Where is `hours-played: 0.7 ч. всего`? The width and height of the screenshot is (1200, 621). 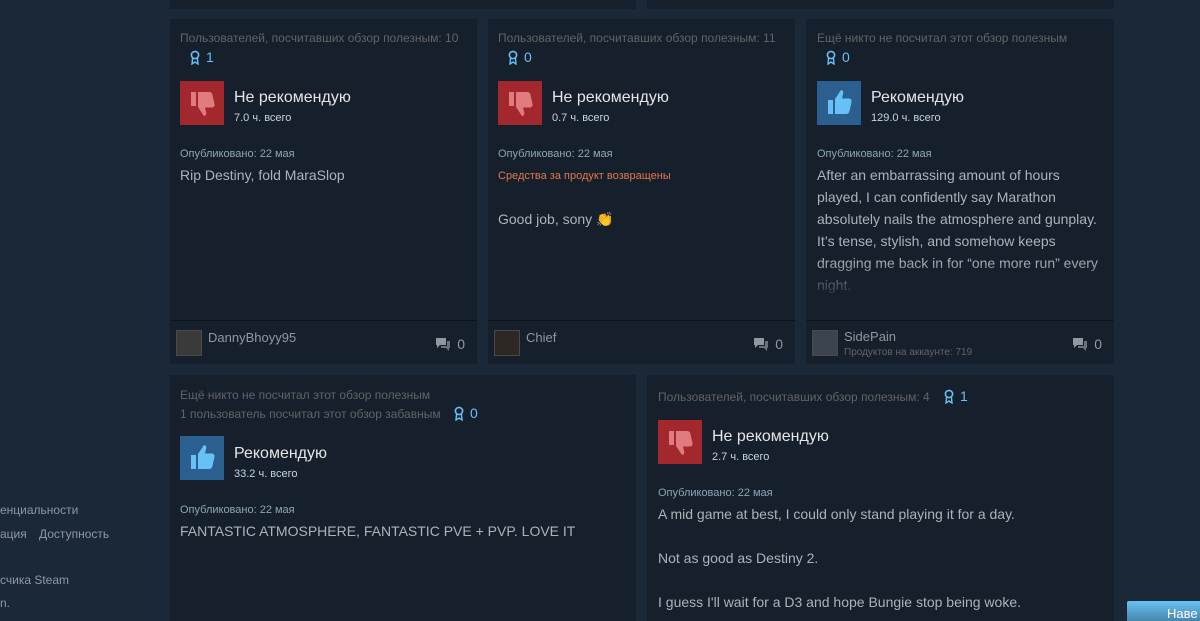
hours-played: 0.7 ч. всего is located at coordinates (581, 118).